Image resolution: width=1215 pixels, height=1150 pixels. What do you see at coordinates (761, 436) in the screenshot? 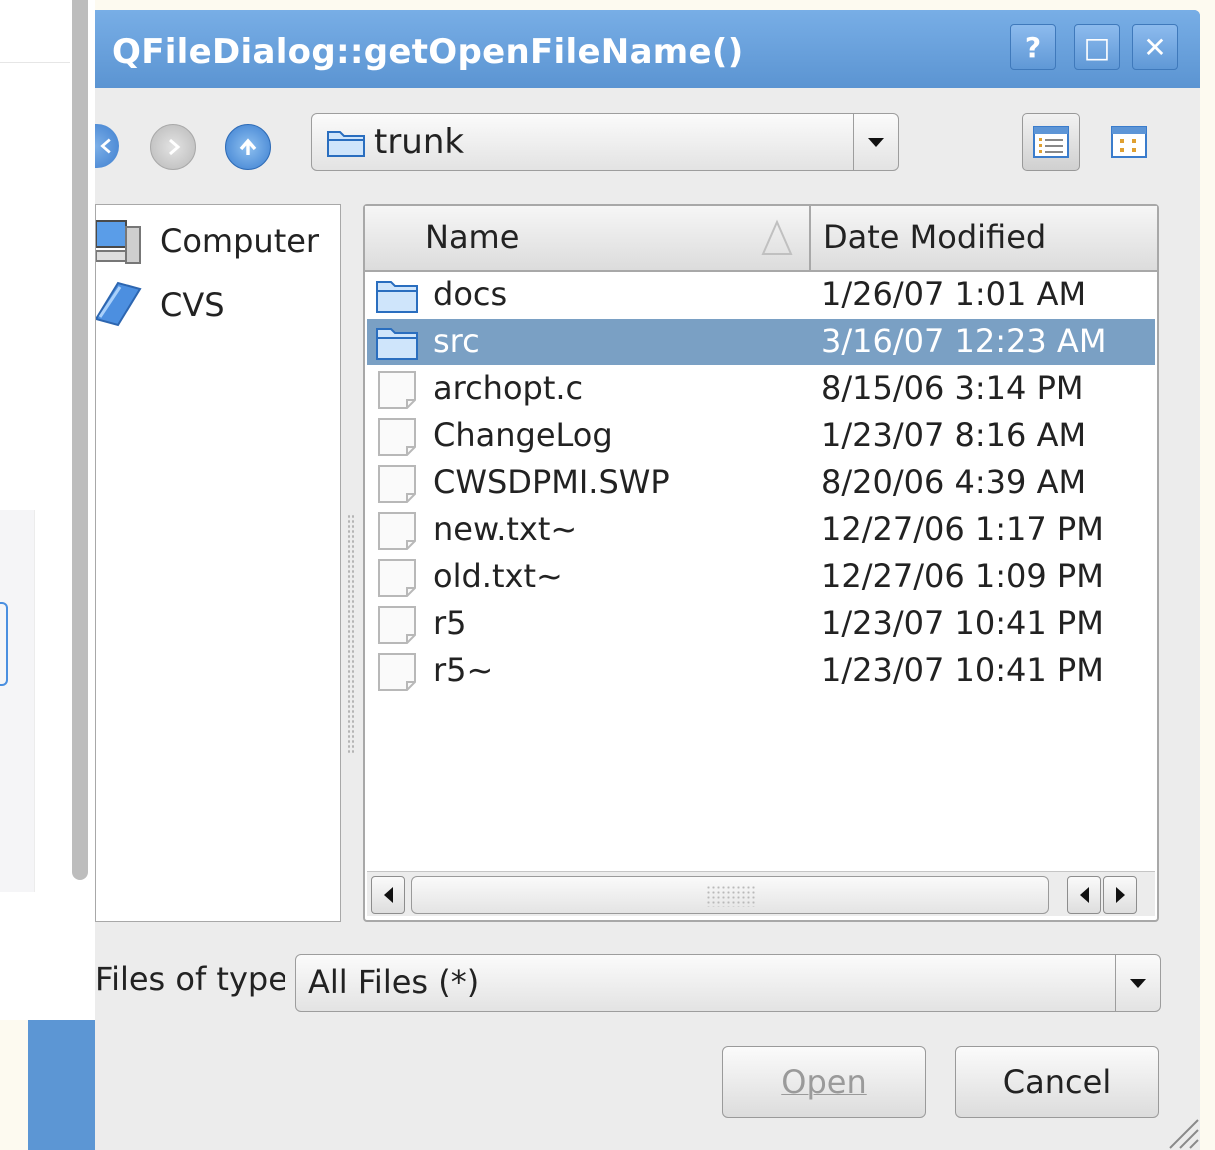
I see `table-row: ChangeLog 1/23/07 8:16 AM` at bounding box center [761, 436].